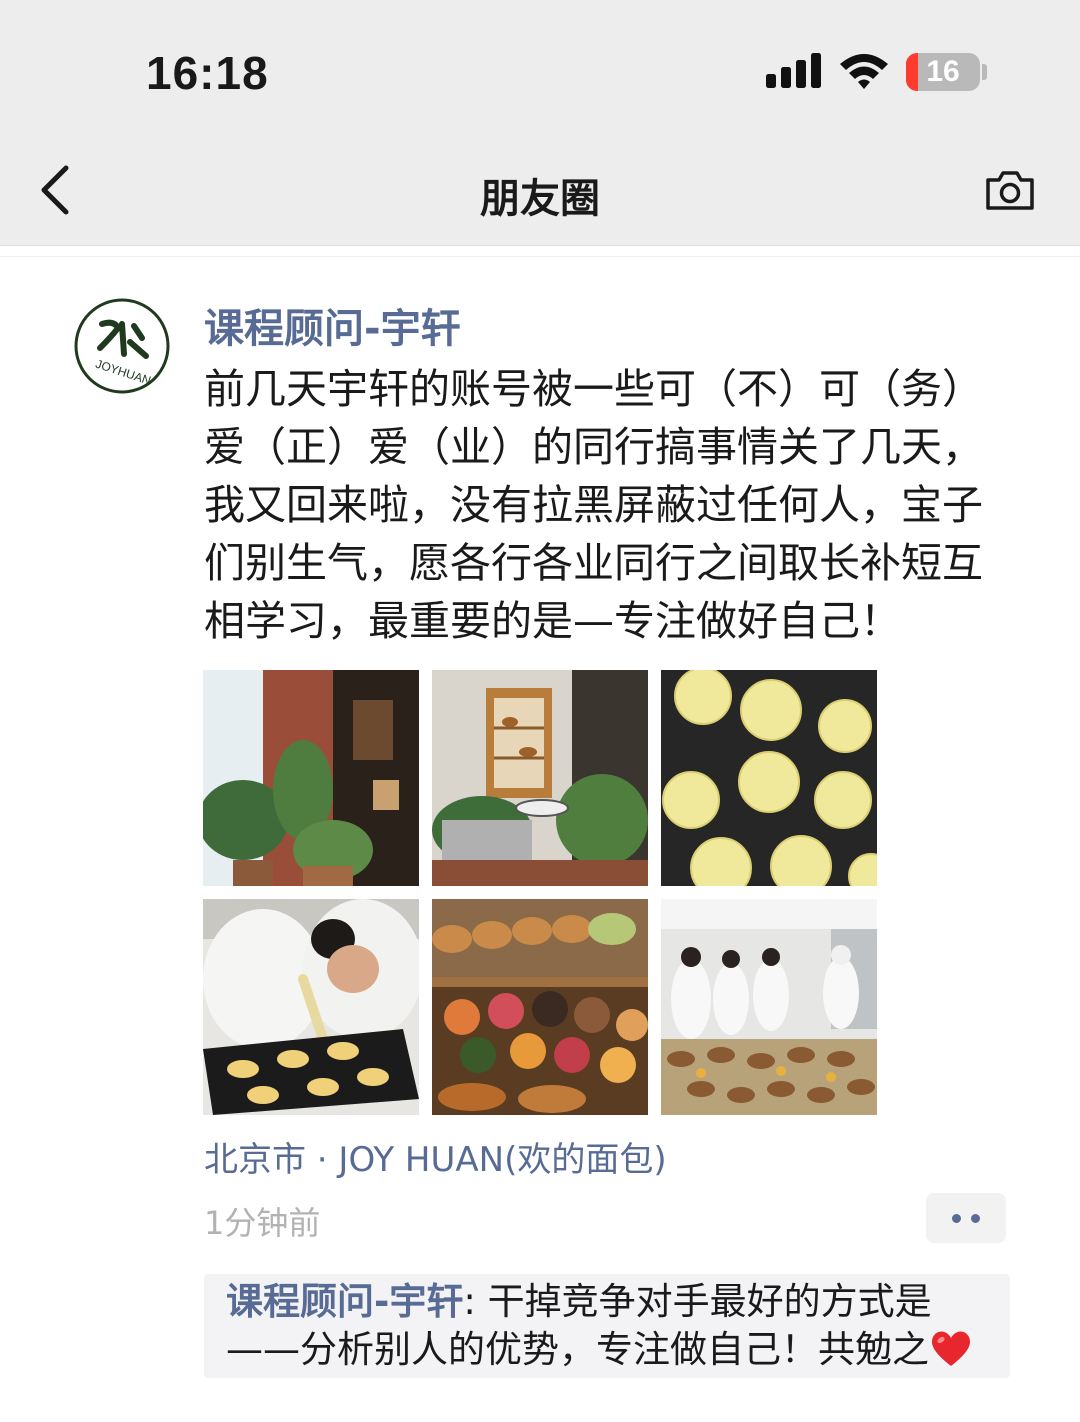 This screenshot has width=1080, height=1422. I want to click on divider, so click(540, 256).